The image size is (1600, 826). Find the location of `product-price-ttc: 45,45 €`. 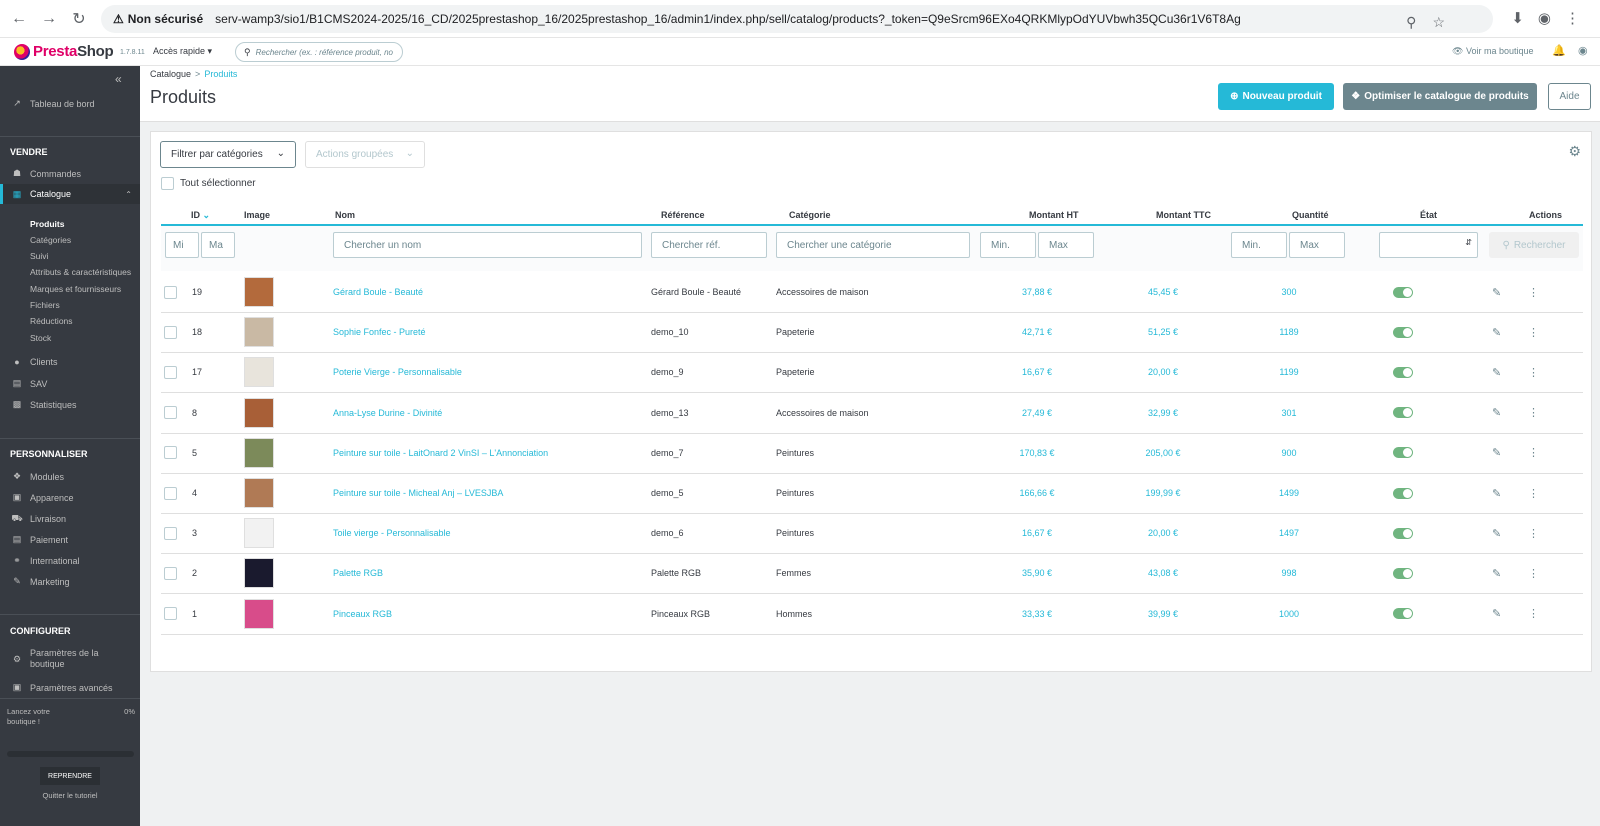

product-price-ttc: 45,45 € is located at coordinates (1163, 292).